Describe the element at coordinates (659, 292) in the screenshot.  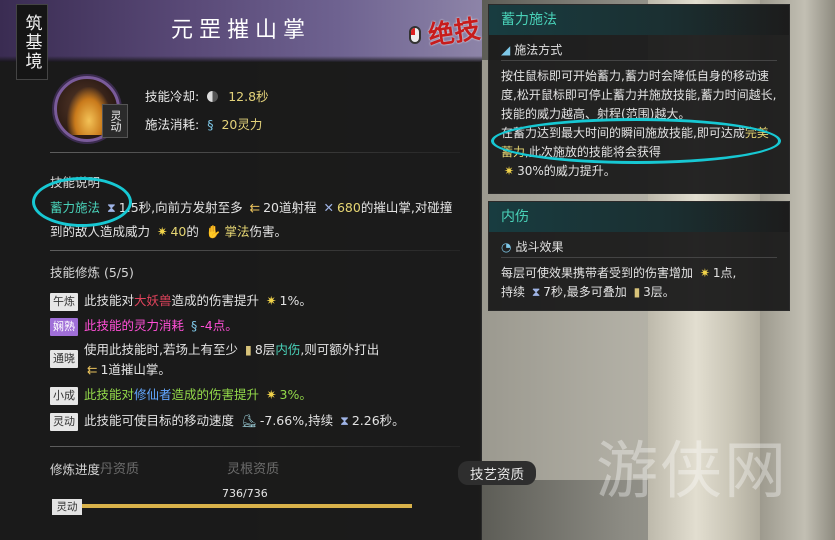
I see `injury-value: 3层。` at that location.